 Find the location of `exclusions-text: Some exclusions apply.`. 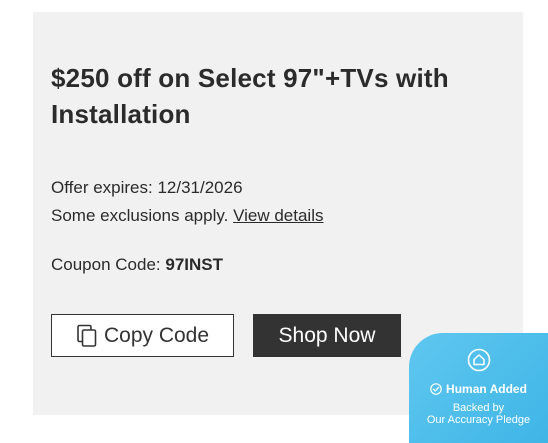

exclusions-text: Some exclusions apply. is located at coordinates (140, 215).